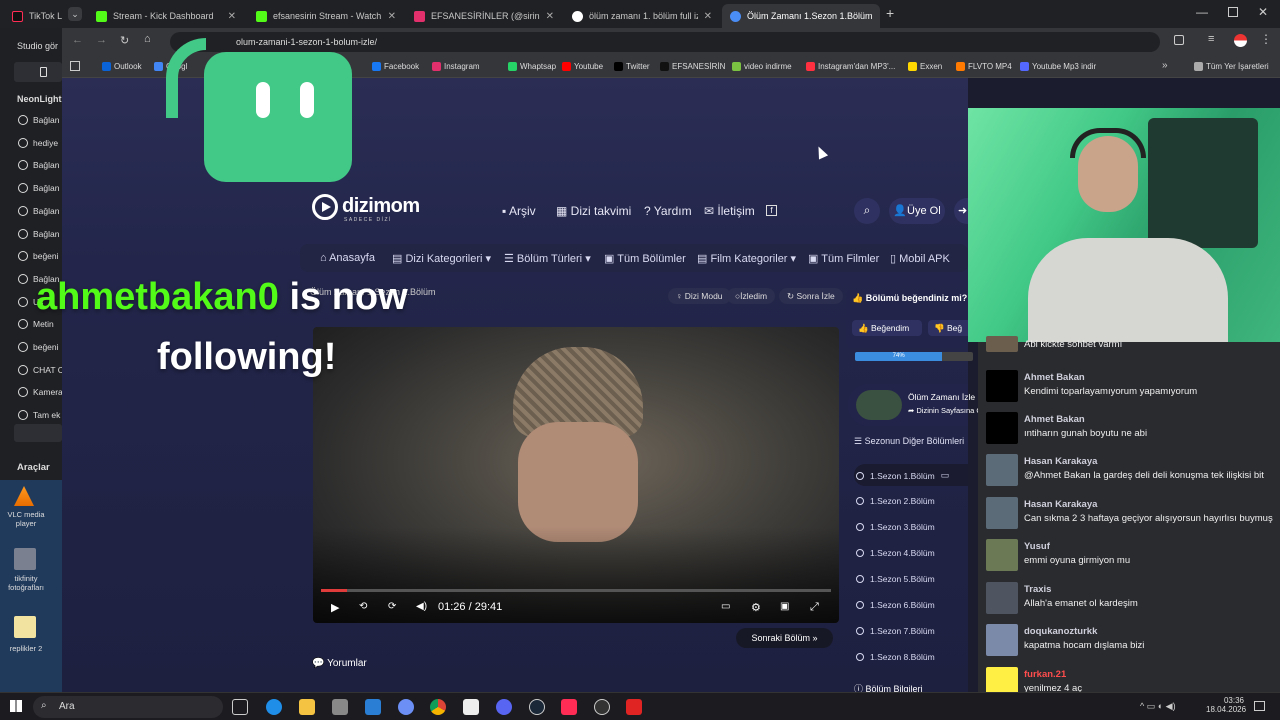 The image size is (1280, 720). What do you see at coordinates (569, 707) in the screenshot?
I see `tiktok-studio-icon` at bounding box center [569, 707].